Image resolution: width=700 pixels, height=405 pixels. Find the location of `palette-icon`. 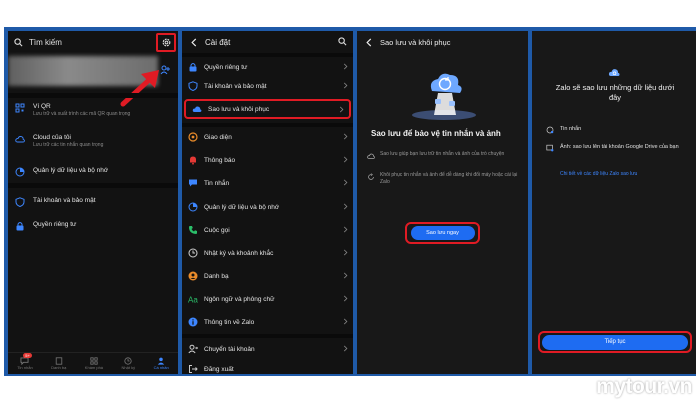

palette-icon is located at coordinates (193, 137).